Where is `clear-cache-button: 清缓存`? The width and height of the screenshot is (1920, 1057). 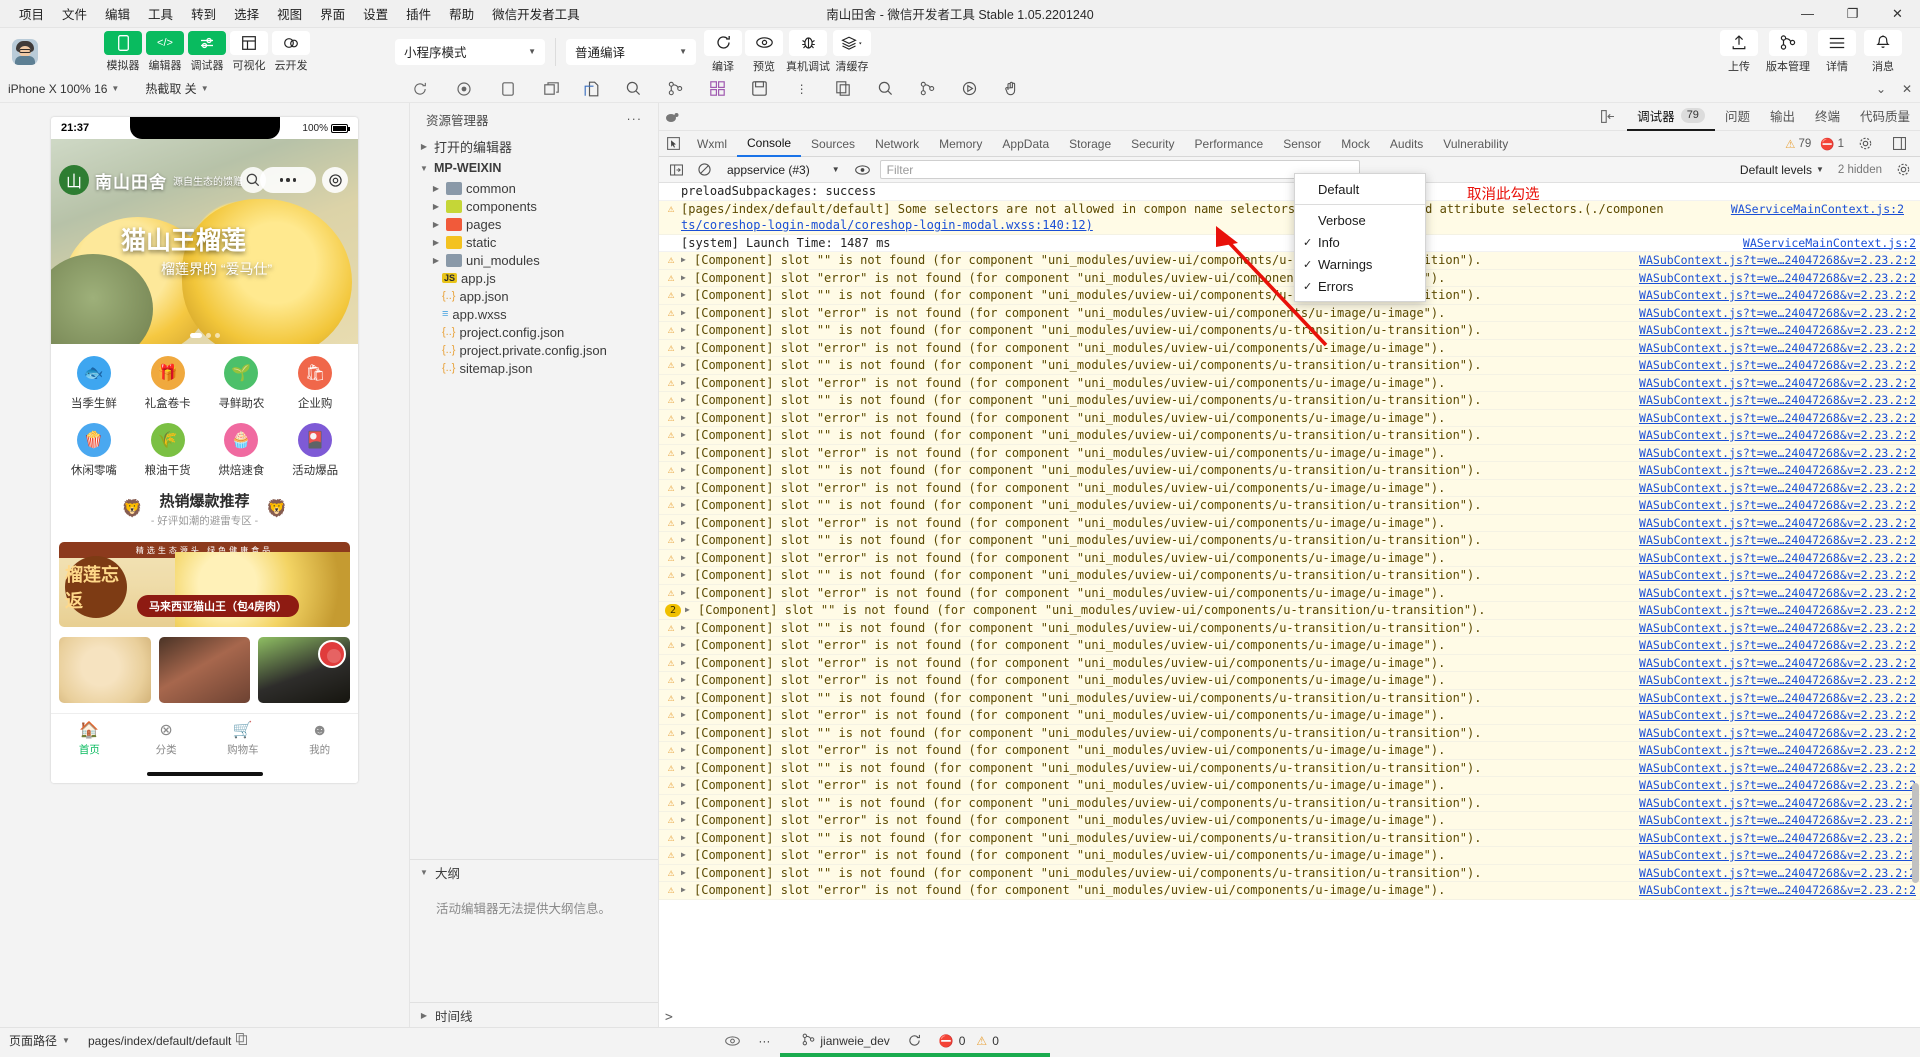
clear-cache-button: 清缓存 is located at coordinates (852, 51).